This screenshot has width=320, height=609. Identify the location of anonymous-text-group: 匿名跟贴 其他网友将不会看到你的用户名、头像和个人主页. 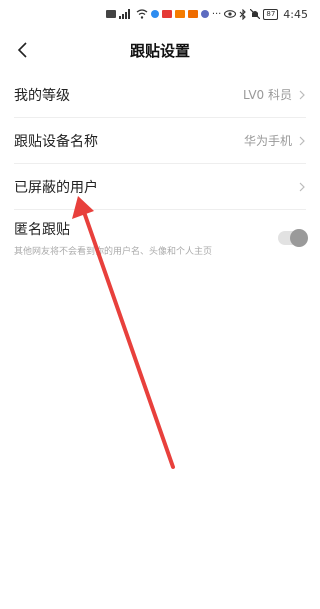
(113, 238).